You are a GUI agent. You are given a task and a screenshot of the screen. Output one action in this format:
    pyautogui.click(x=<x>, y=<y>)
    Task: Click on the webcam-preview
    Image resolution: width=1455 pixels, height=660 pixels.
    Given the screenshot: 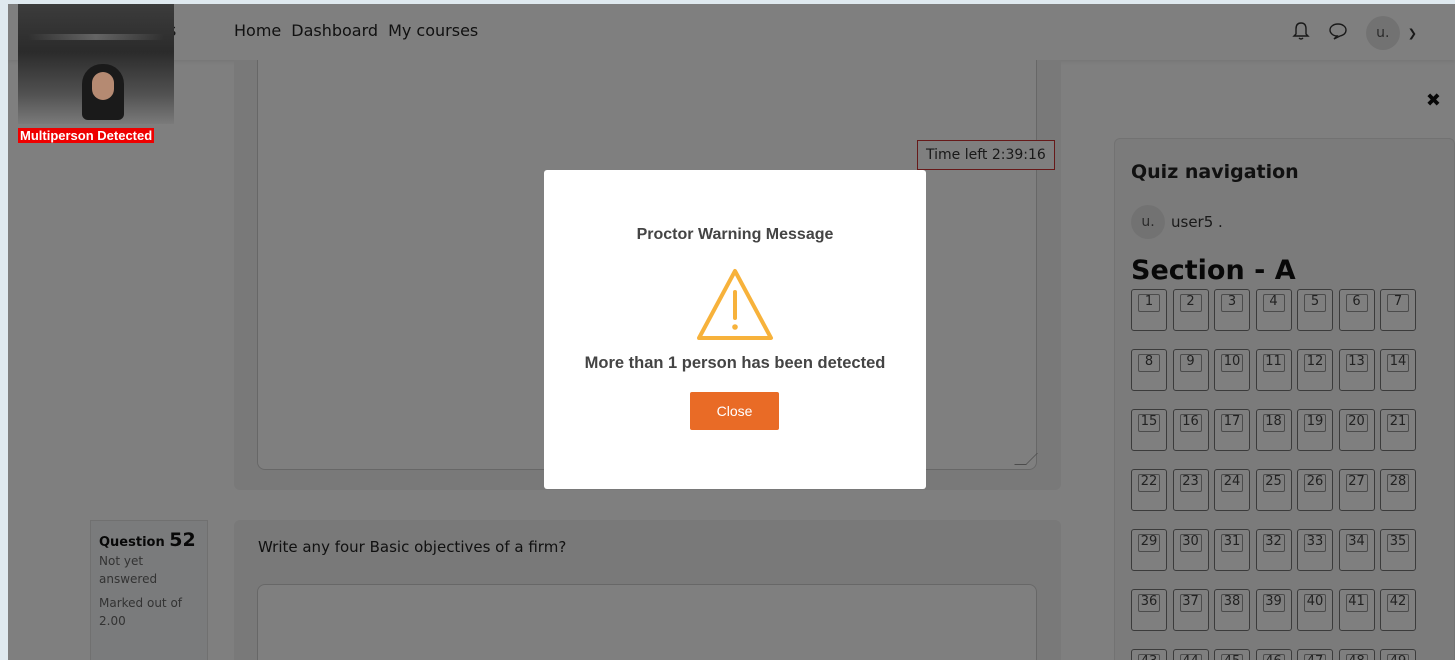 What is the action you would take?
    pyautogui.click(x=96, y=64)
    